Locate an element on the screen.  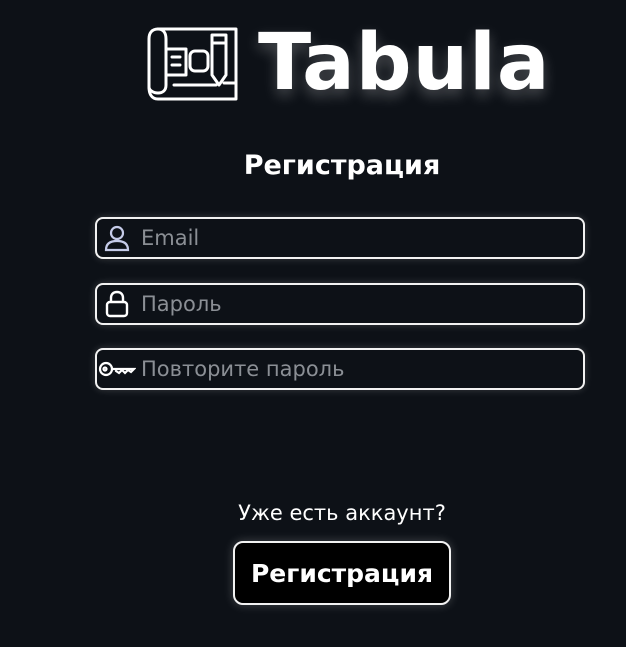
password-repeat-field is located at coordinates (340, 369).